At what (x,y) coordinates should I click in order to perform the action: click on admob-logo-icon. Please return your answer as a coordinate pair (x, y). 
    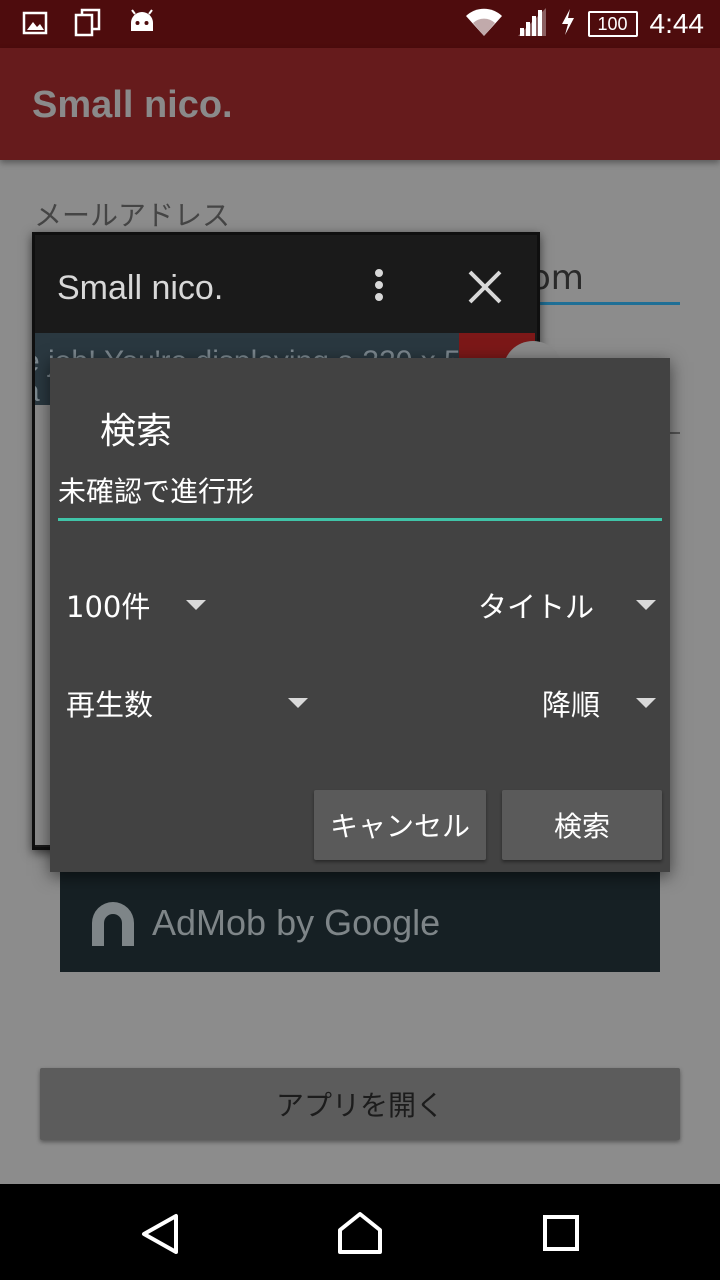
    Looking at the image, I should click on (113, 925).